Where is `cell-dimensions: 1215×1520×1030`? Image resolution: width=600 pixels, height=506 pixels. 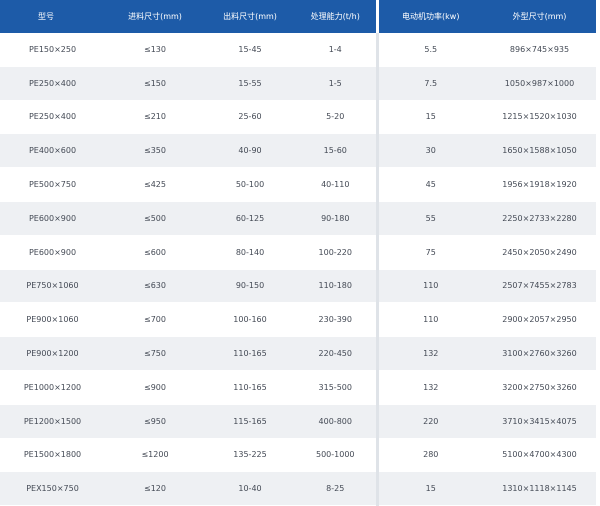 cell-dimensions: 1215×1520×1030 is located at coordinates (539, 117).